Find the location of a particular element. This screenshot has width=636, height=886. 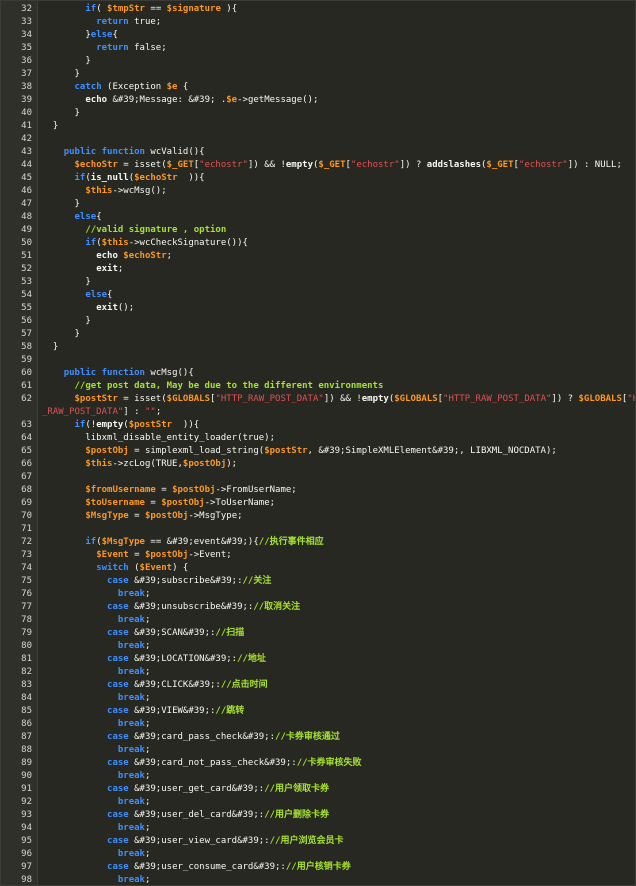

code-line: 59 is located at coordinates (318, 360).